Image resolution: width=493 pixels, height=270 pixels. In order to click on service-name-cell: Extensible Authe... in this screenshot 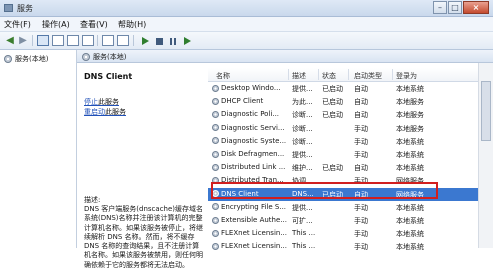, I will do `click(251, 220)`.